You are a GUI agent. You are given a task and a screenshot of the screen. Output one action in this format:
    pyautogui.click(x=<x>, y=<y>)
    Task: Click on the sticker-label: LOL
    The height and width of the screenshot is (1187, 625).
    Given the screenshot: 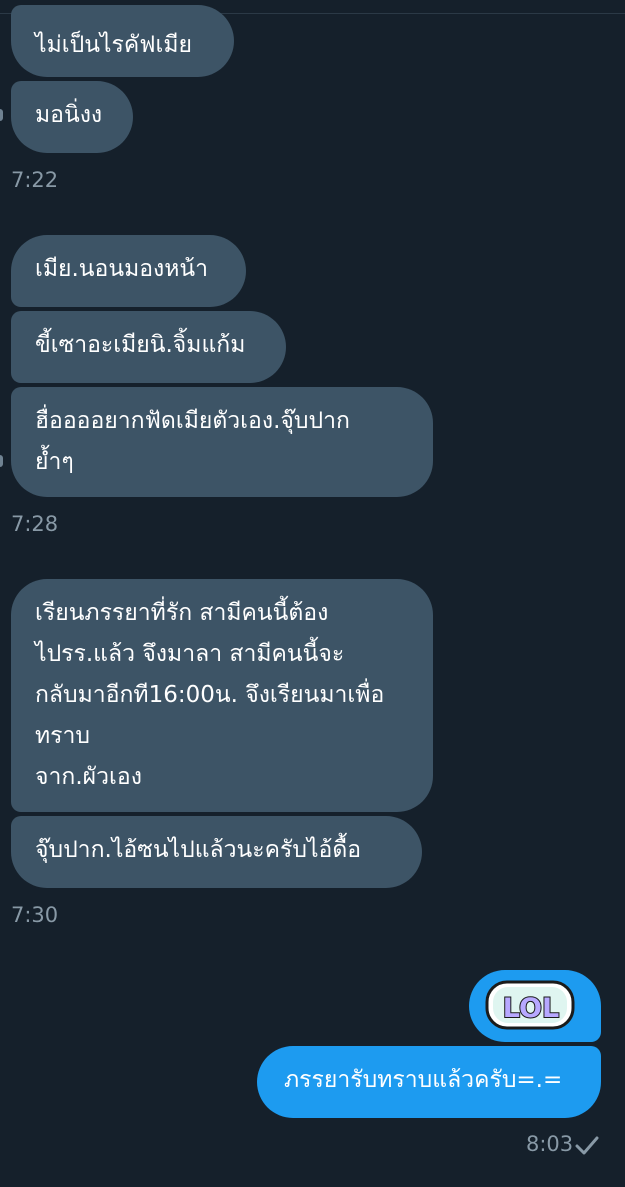 What is the action you would take?
    pyautogui.click(x=531, y=1008)
    